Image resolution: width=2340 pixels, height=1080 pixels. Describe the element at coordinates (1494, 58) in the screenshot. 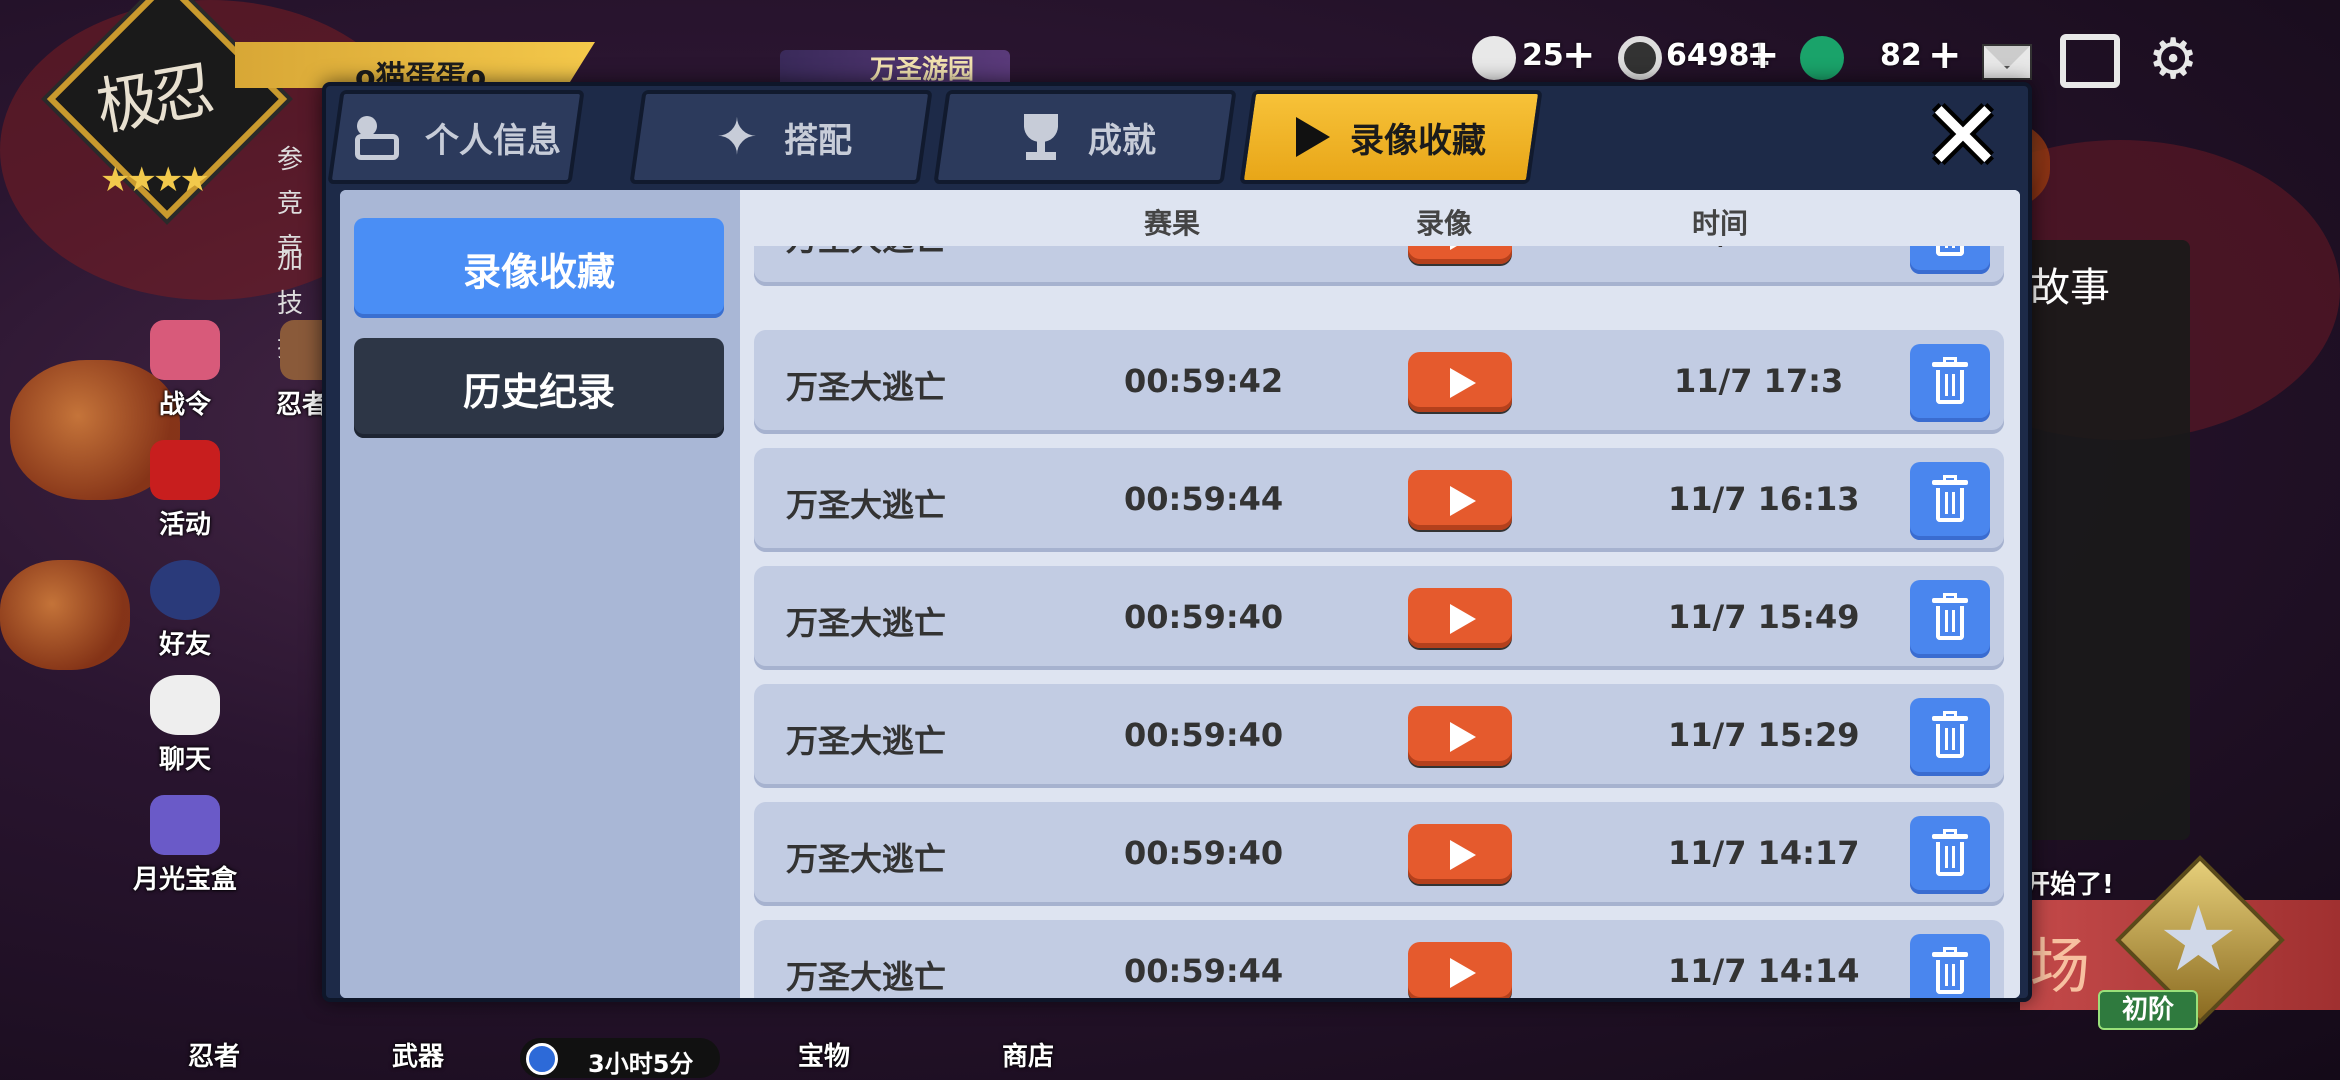

I see `ninja-token-icon` at that location.